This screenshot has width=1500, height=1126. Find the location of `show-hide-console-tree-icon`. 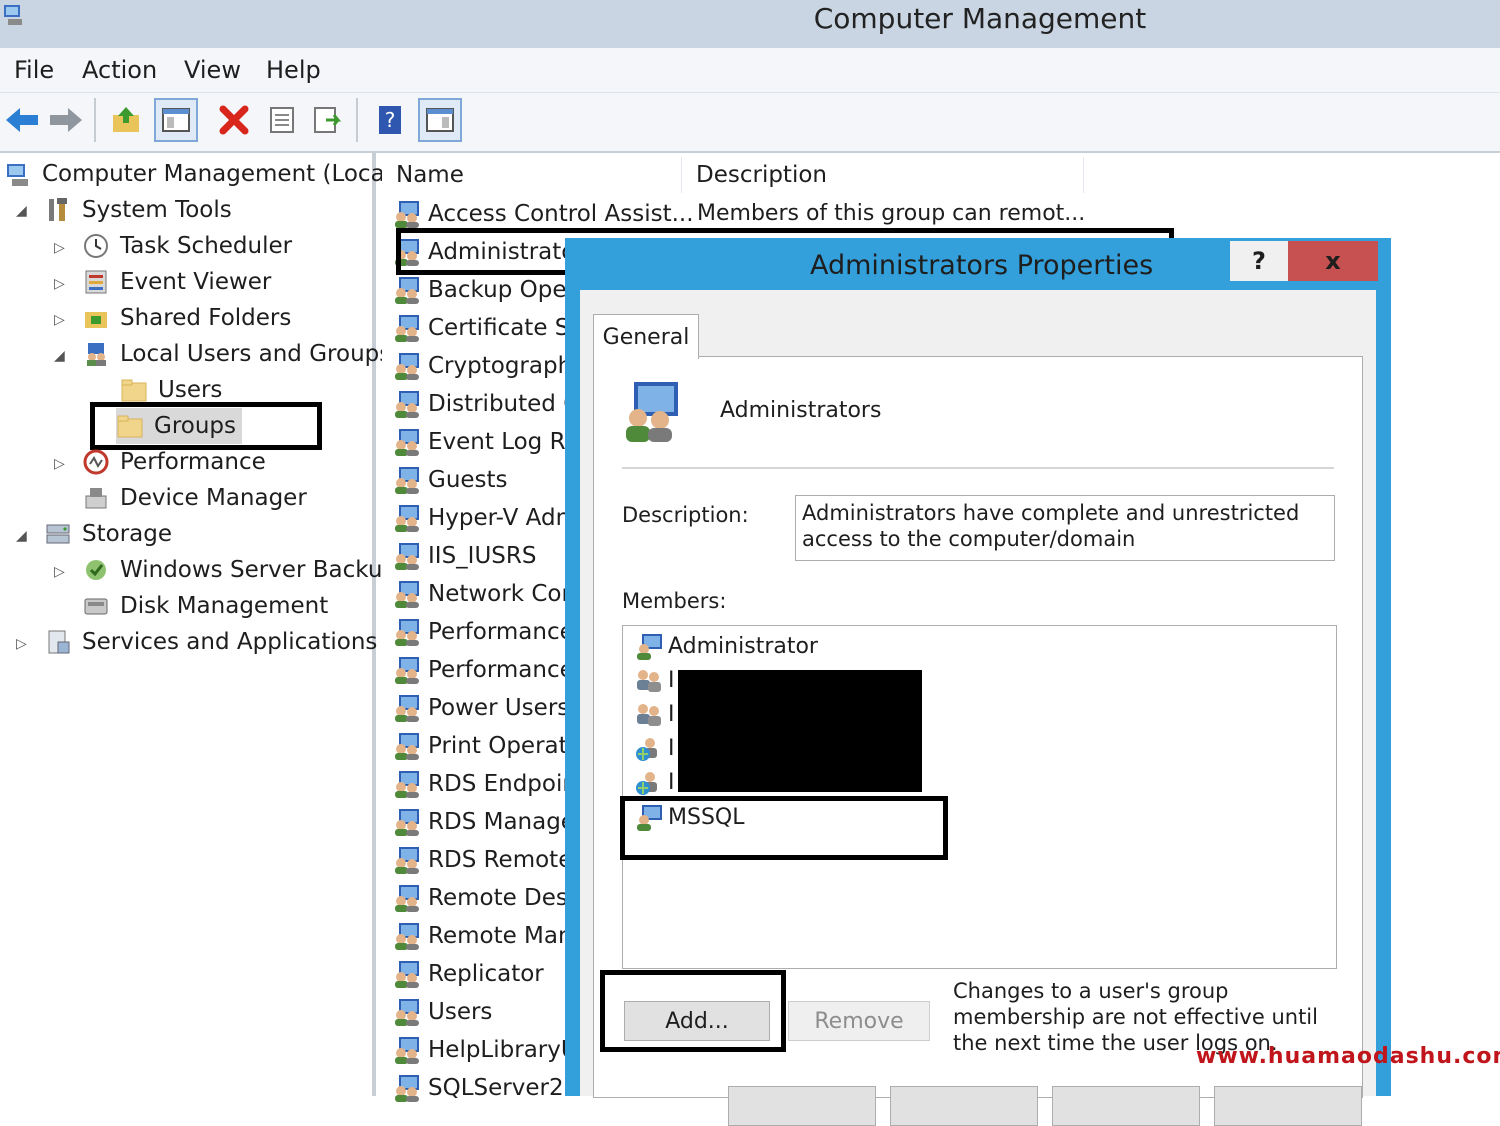

show-hide-console-tree-icon is located at coordinates (176, 120).